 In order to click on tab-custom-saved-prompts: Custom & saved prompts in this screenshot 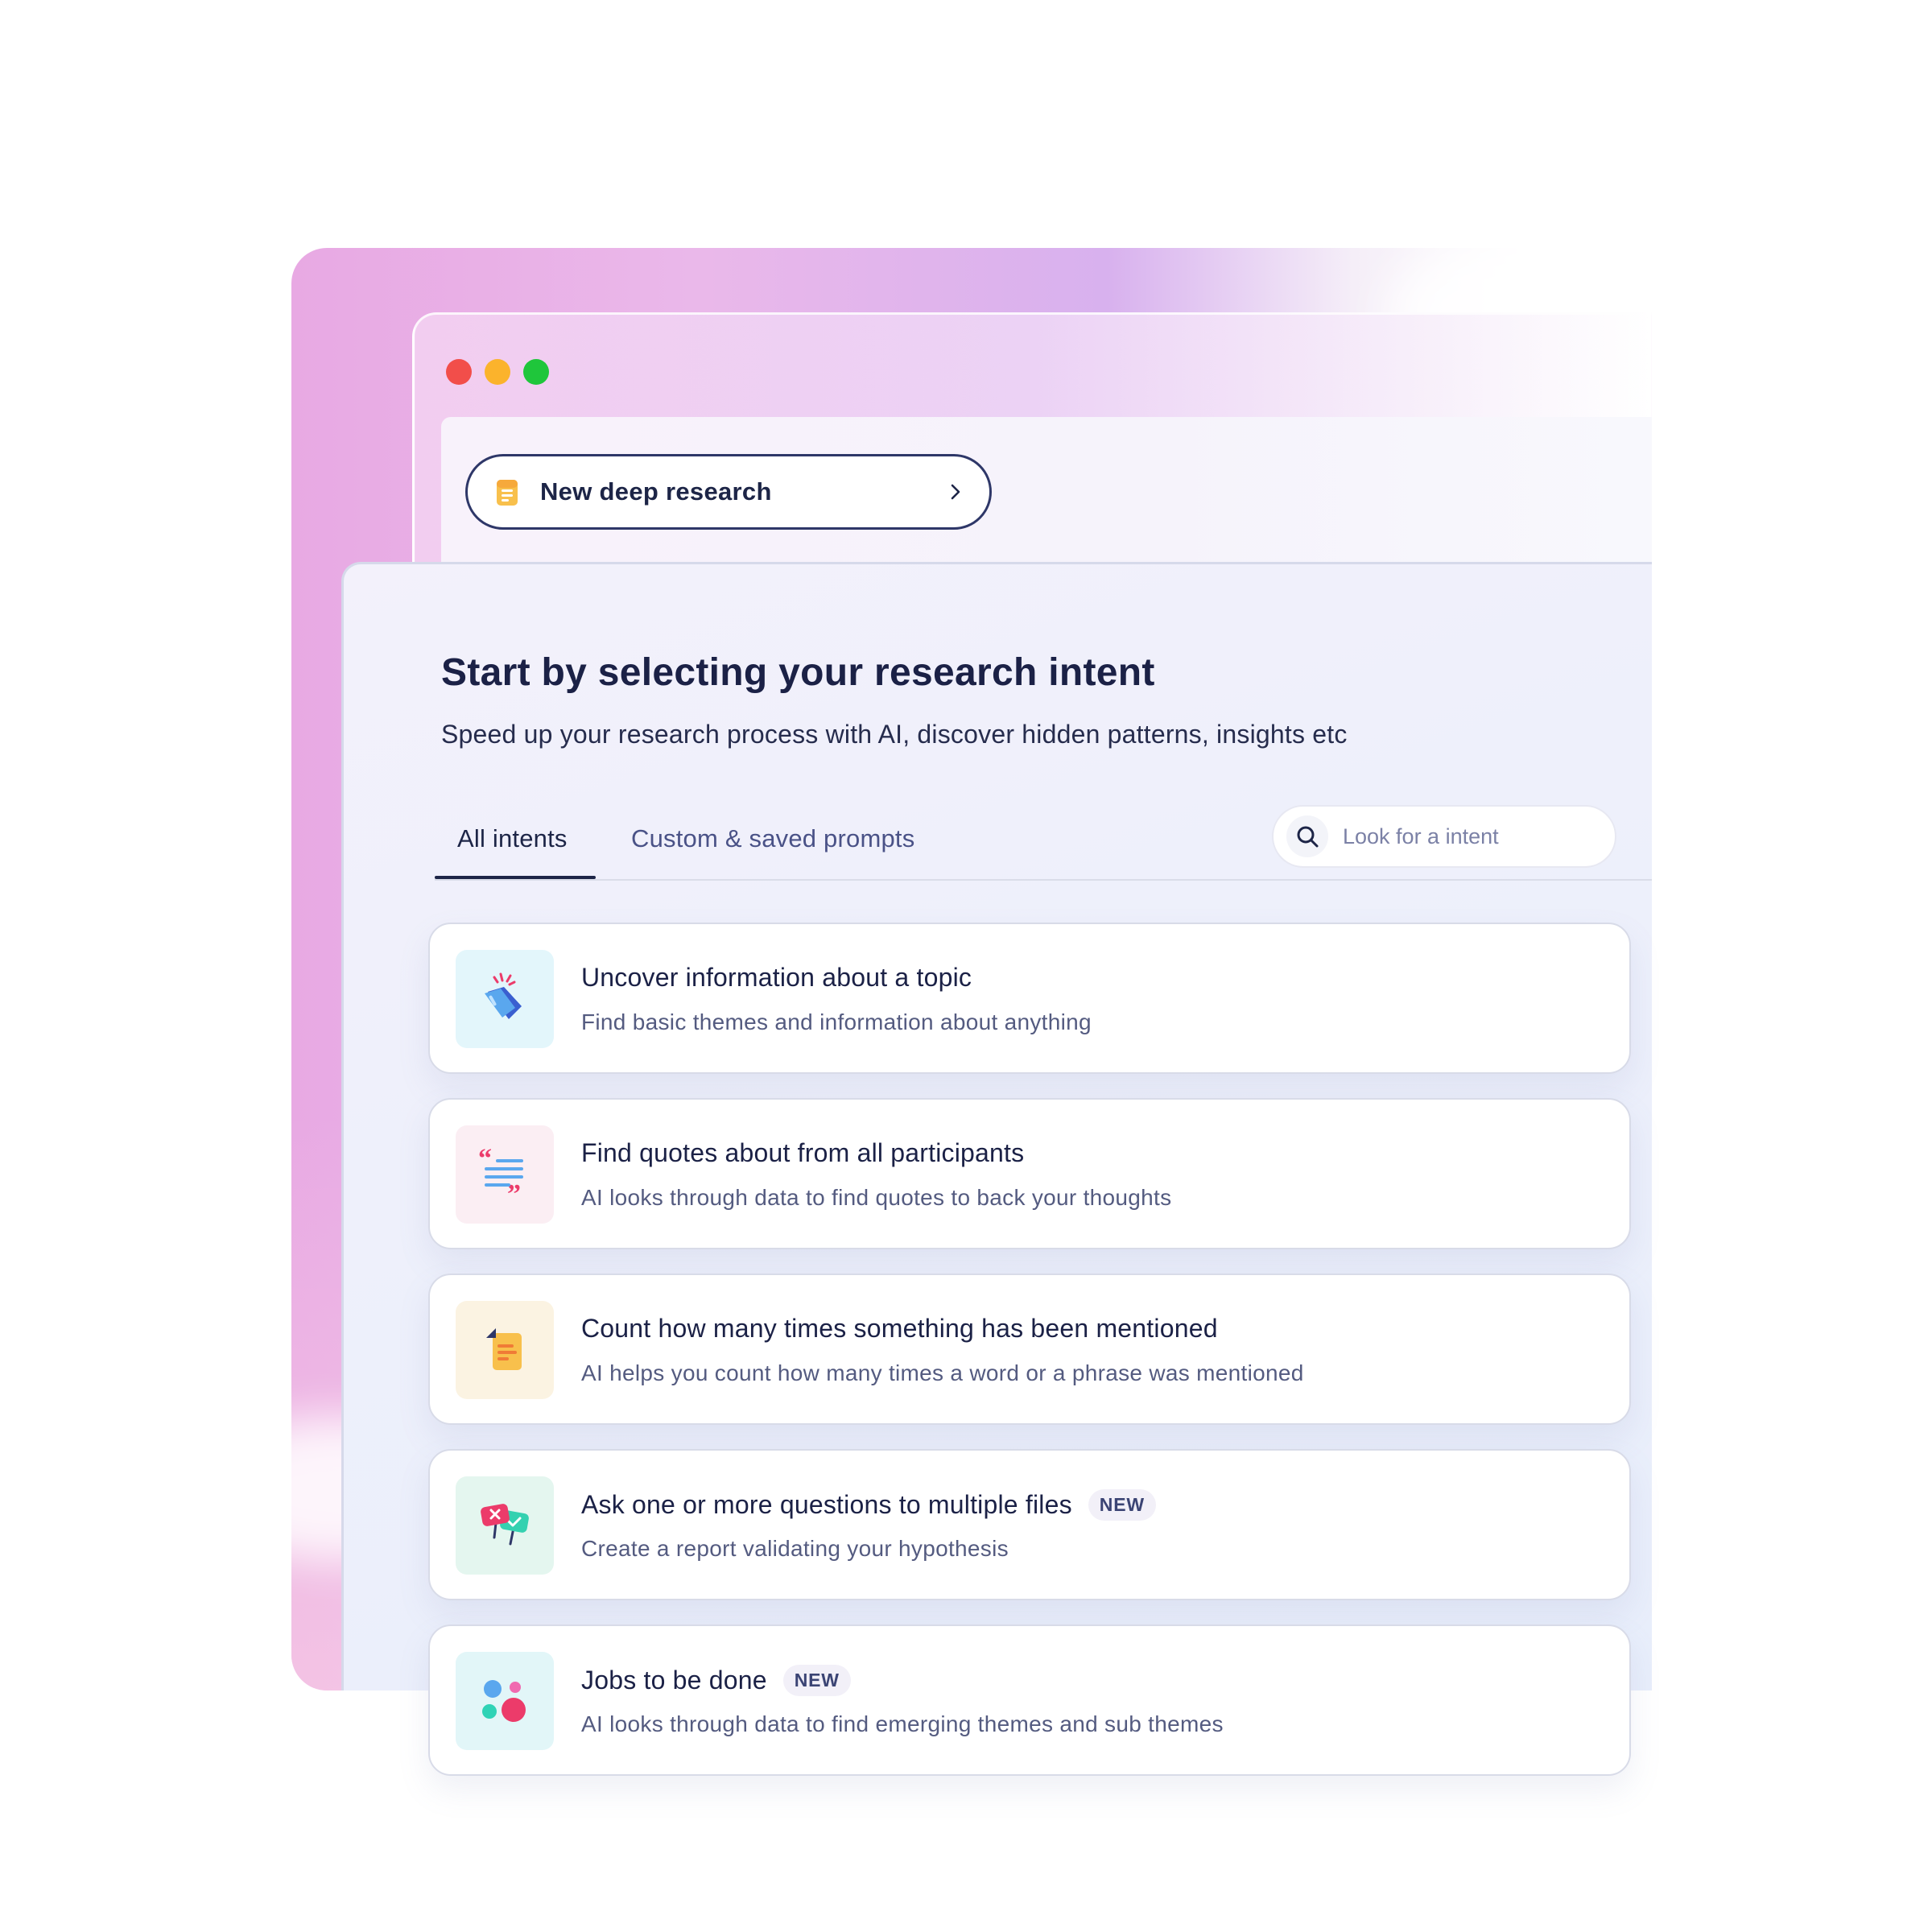, I will do `click(772, 838)`.